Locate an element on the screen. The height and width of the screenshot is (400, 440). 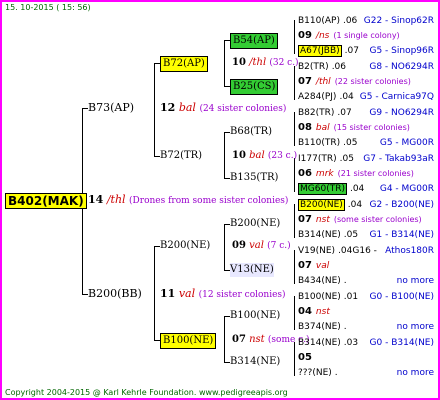
l2-num-2: 10 is located at coordinates (239, 155).